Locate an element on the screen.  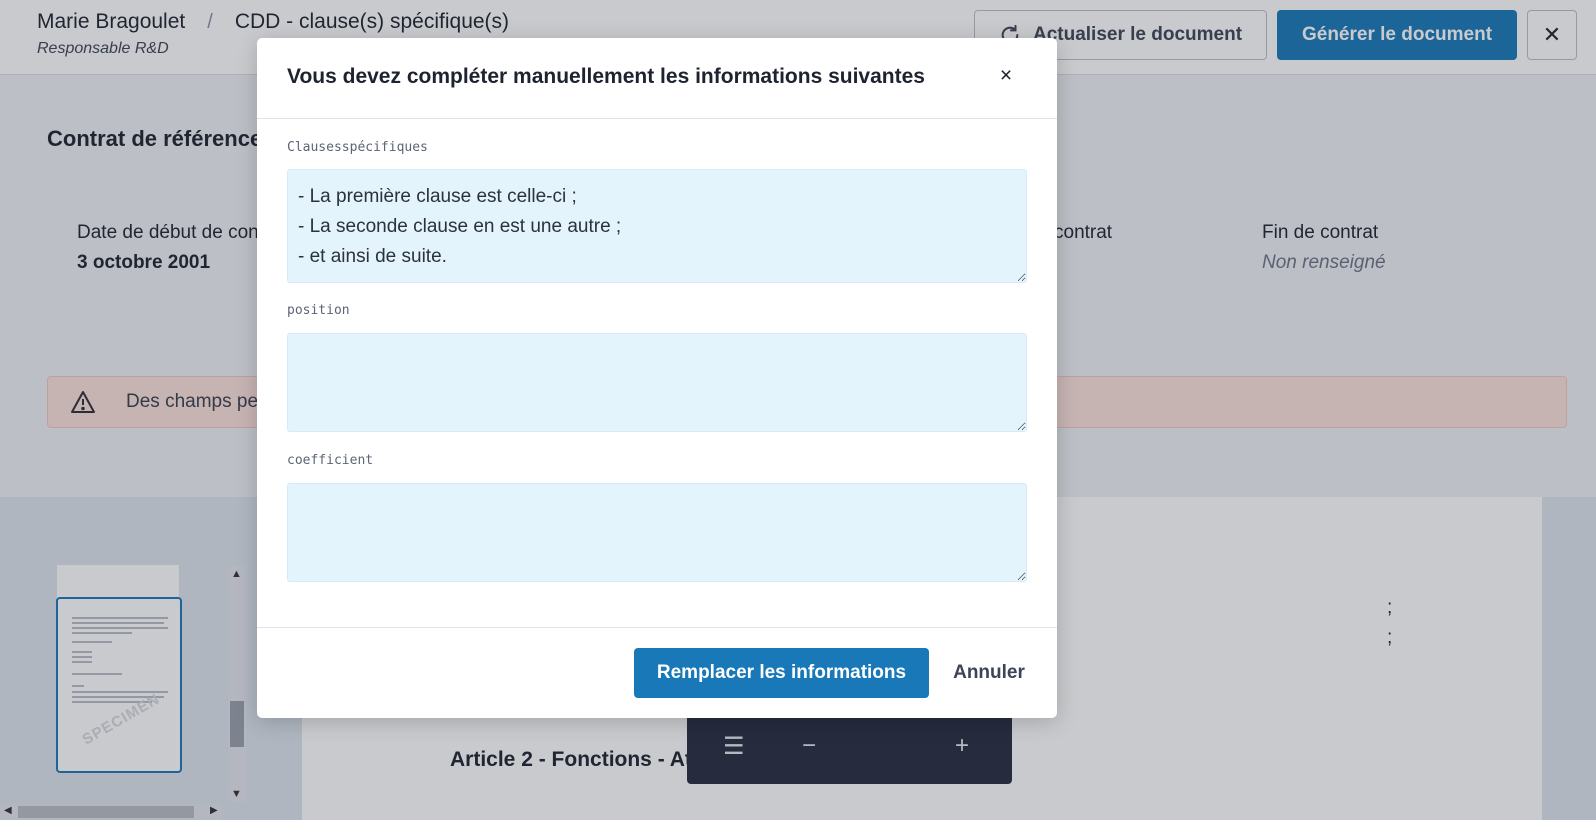
coefficient-textarea is located at coordinates (657, 532).